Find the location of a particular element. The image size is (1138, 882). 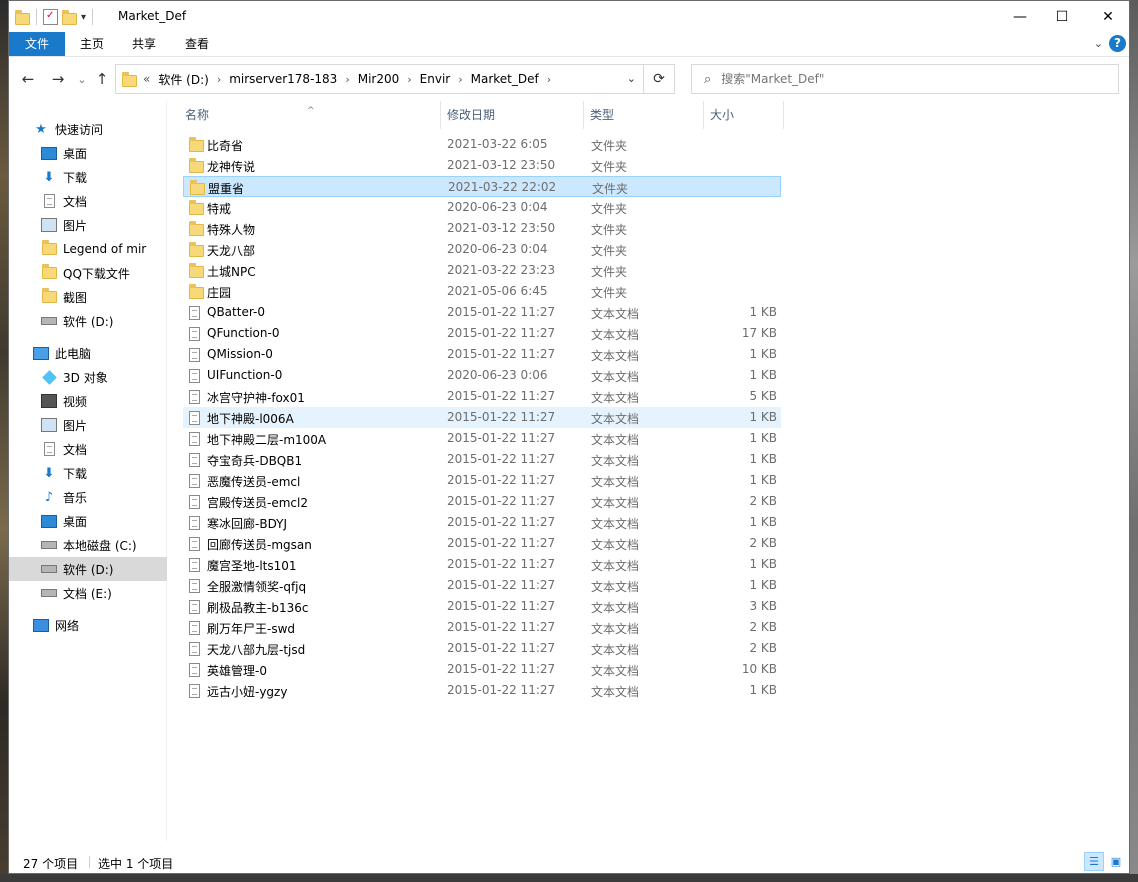

folder-row: 龙神传说 2021-03-12 23:50 文件夹 is located at coordinates (482, 165).